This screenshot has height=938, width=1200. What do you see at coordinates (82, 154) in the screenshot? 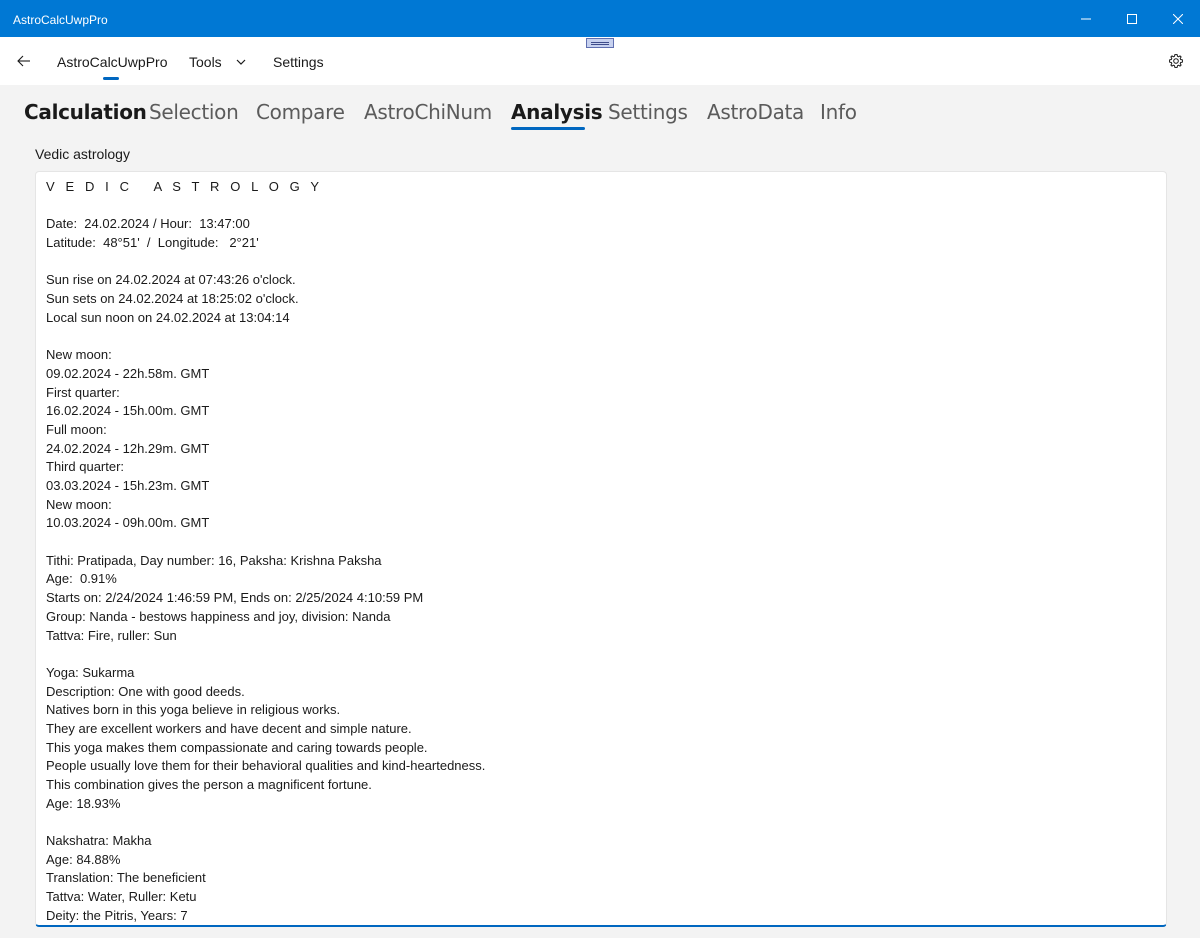
I see `section-label: Vedic astrology` at bounding box center [82, 154].